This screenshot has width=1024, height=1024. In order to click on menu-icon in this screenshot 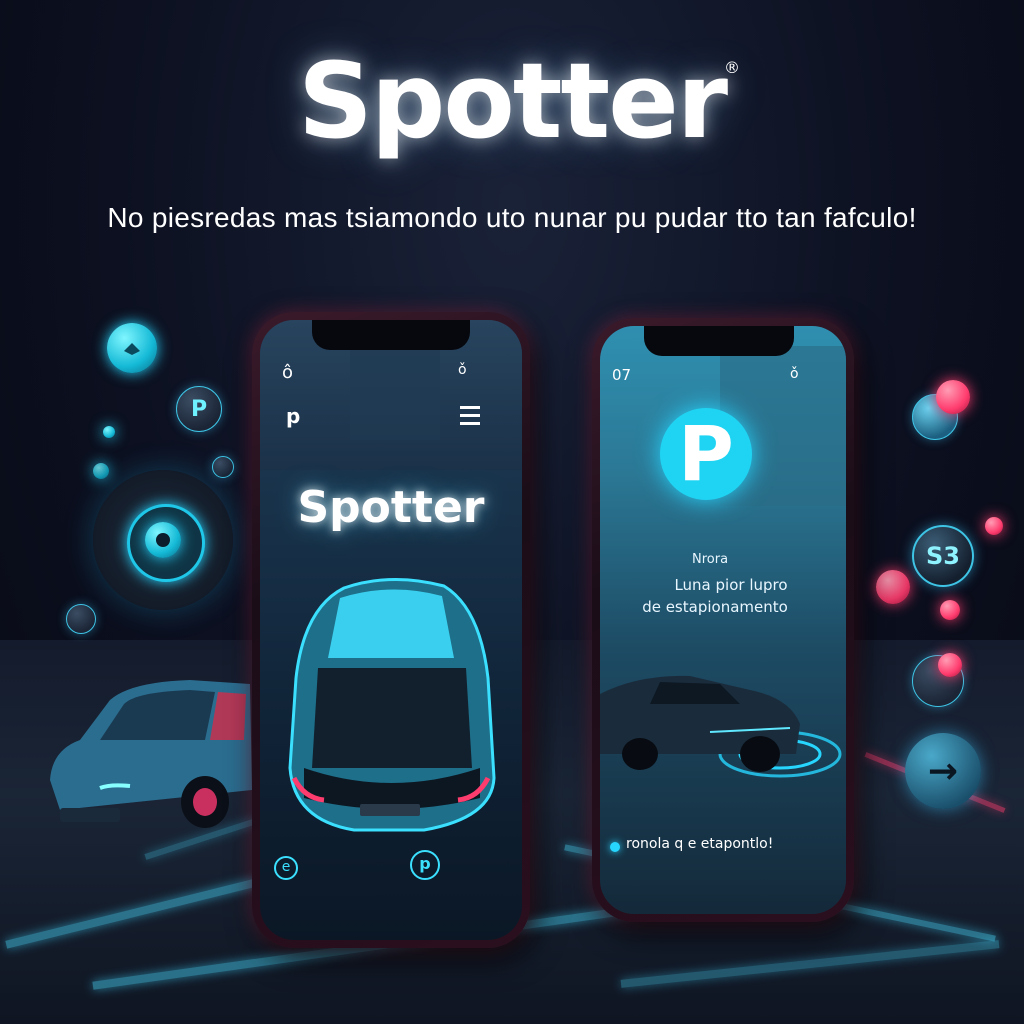, I will do `click(470, 415)`.